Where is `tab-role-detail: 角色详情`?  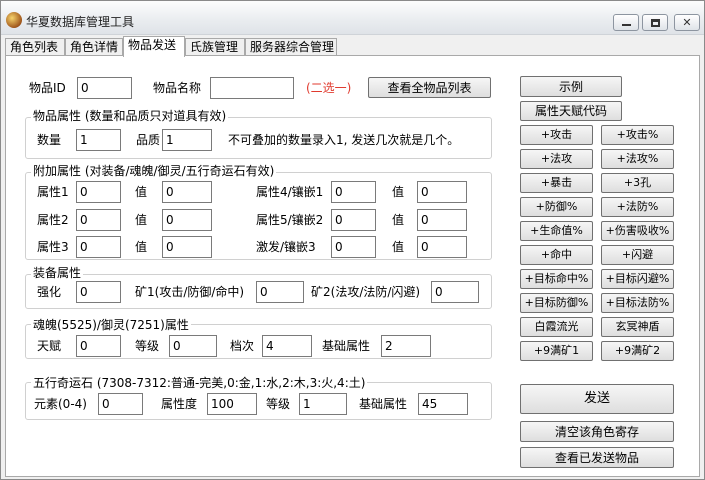 tab-role-detail: 角色详情 is located at coordinates (94, 47).